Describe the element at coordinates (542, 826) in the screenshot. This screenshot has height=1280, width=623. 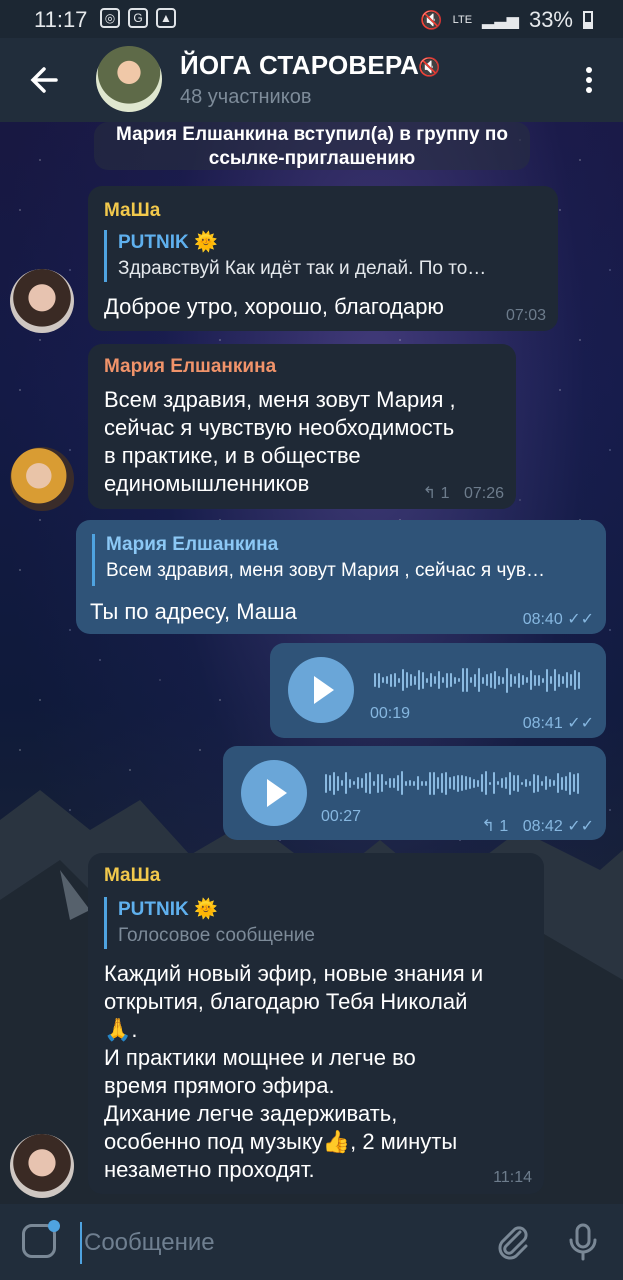
I see `message-time: 08:42` at that location.